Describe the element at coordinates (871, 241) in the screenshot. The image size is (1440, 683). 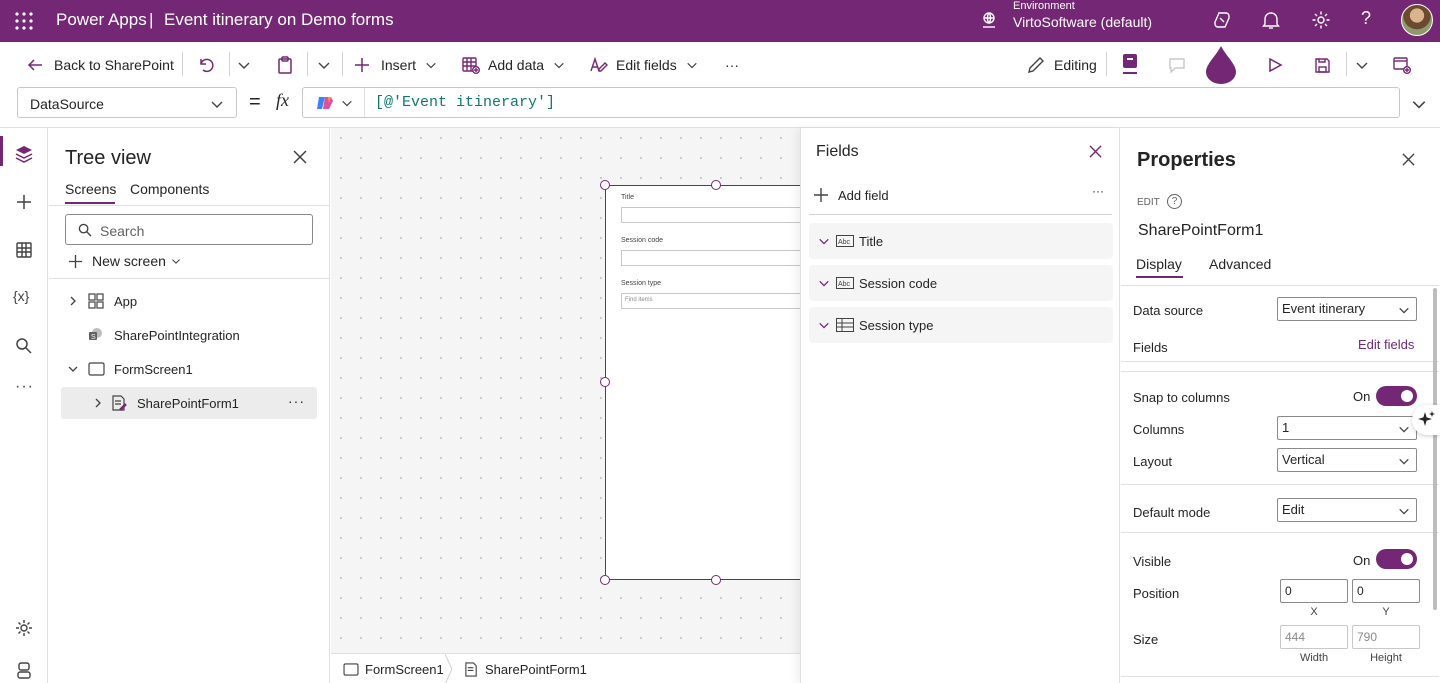
I see `field-label: Title` at that location.